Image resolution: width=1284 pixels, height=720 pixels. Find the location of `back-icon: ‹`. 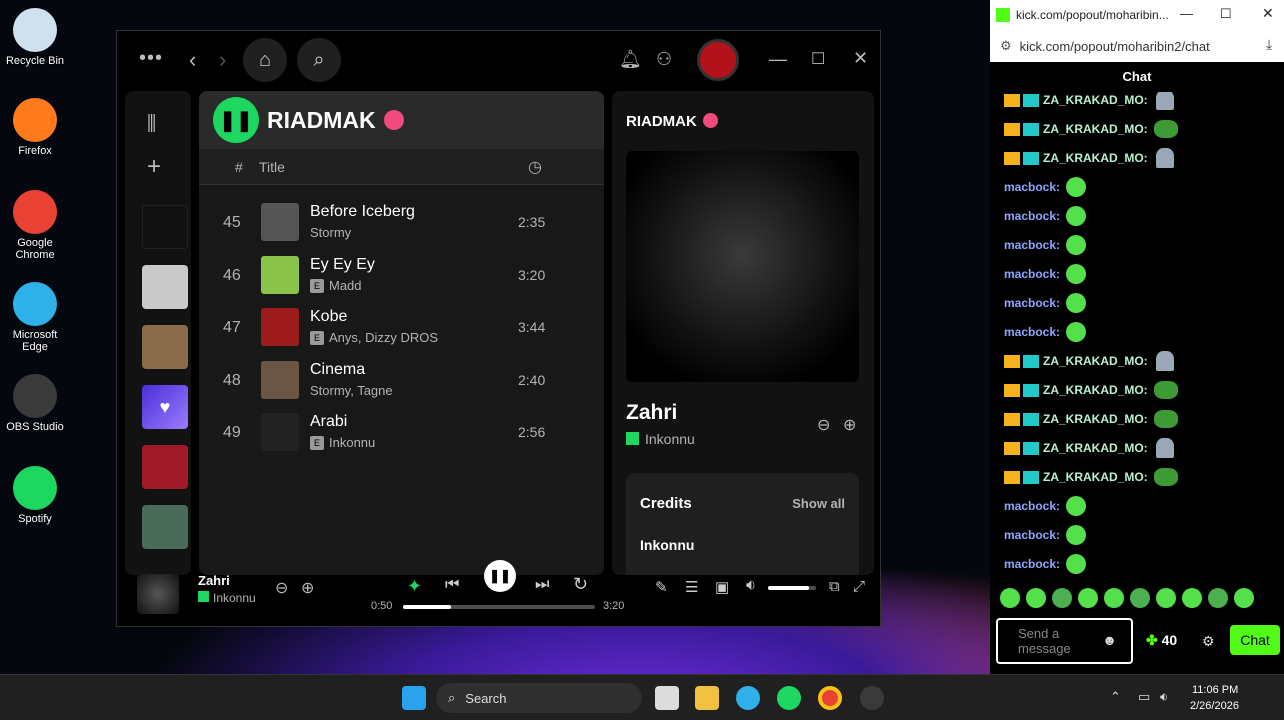

back-icon: ‹ is located at coordinates (192, 60).